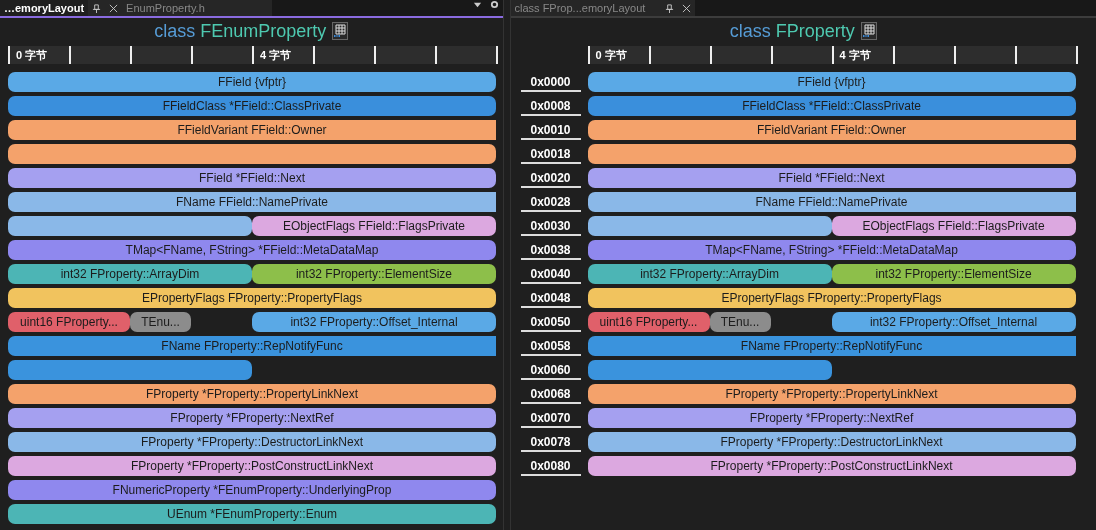 The width and height of the screenshot is (1096, 530). What do you see at coordinates (494, 4) in the screenshot?
I see `settings-icon` at bounding box center [494, 4].